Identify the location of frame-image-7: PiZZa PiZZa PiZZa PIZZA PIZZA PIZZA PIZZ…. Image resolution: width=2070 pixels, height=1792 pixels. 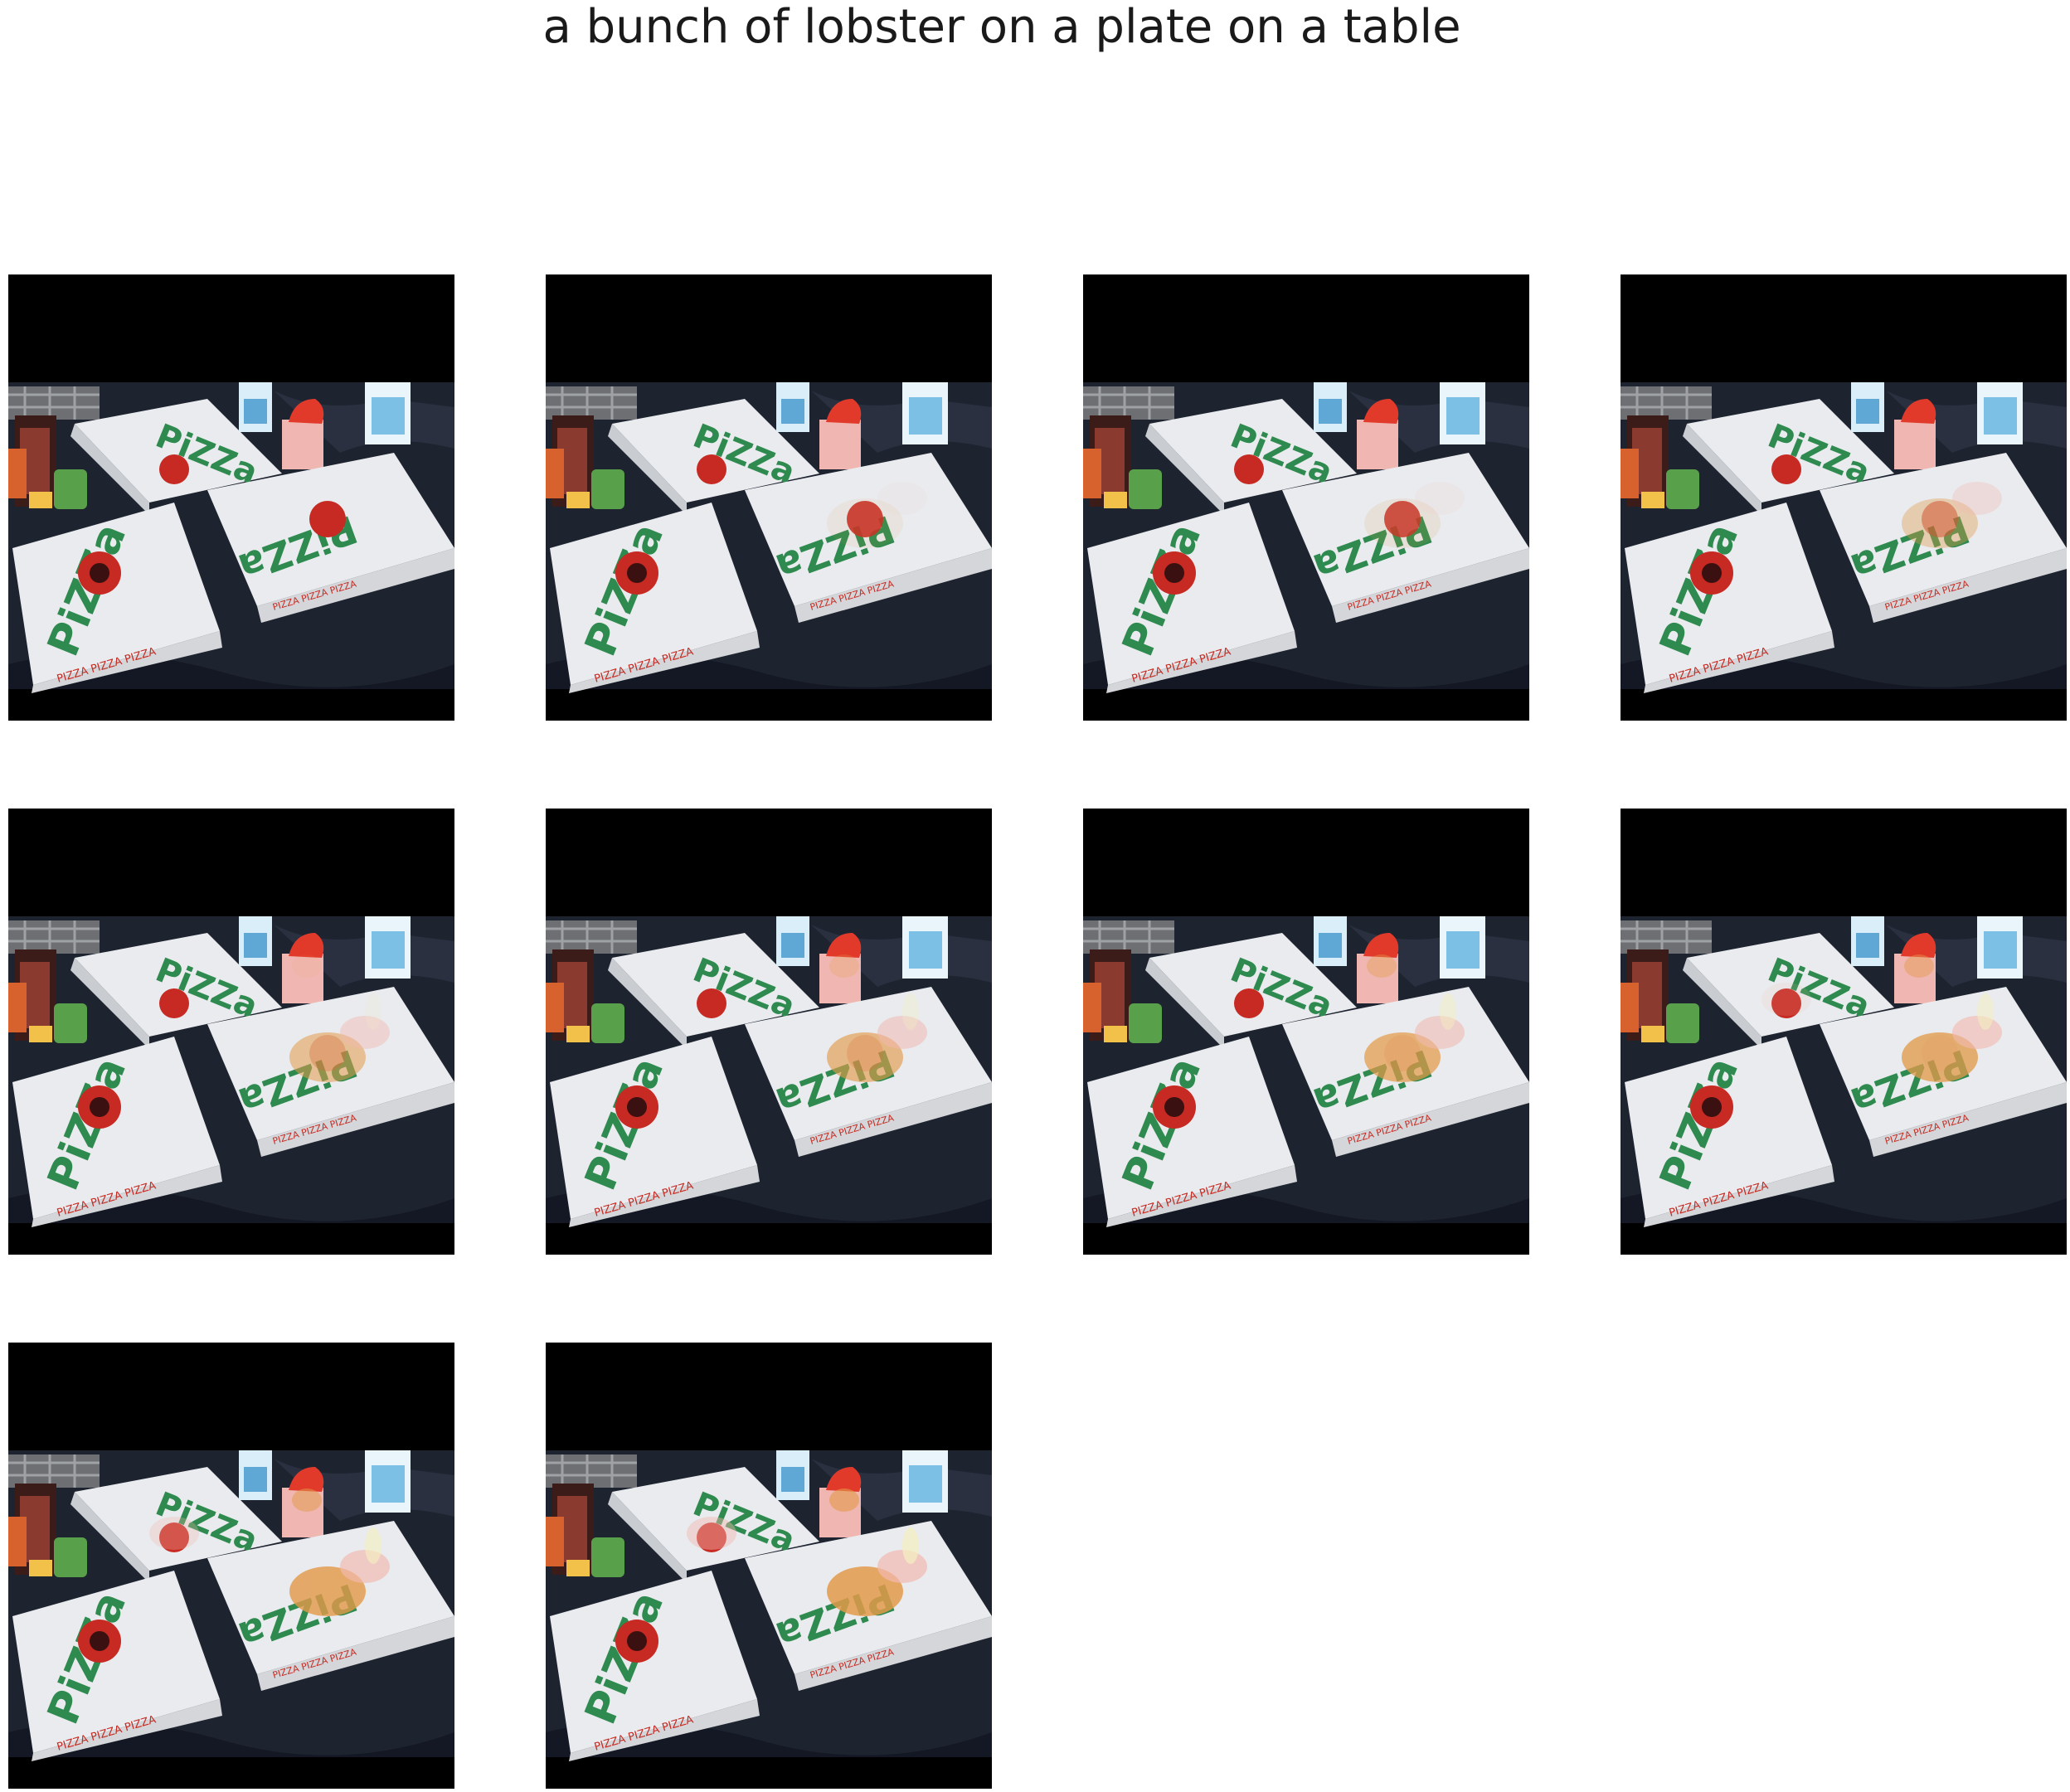
(1306, 1032).